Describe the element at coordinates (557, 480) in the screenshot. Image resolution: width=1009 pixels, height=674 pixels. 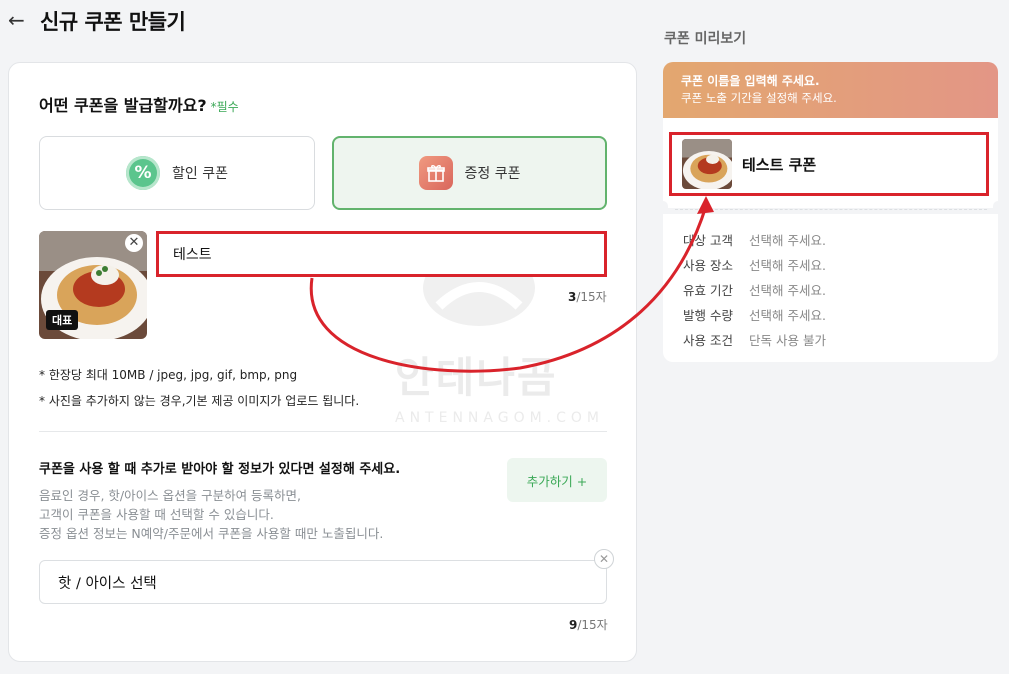
I see `add-option-button: 추가하기 +` at that location.